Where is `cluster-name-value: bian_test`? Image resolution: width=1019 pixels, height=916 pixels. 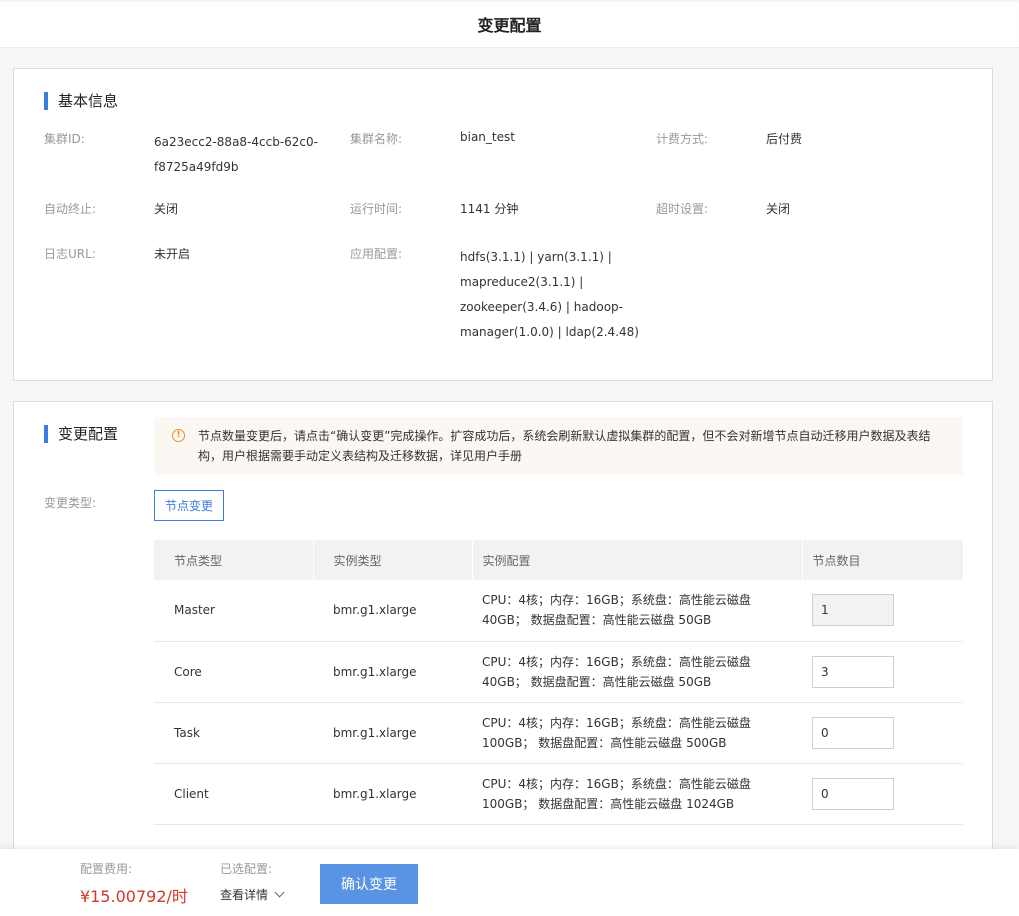
cluster-name-value: bian_test is located at coordinates (487, 137).